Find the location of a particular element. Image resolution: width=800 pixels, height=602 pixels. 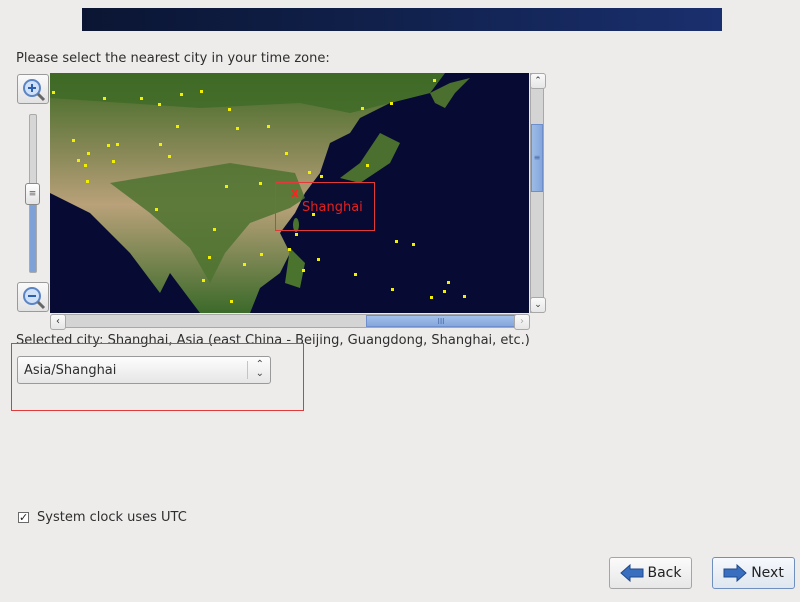

back-button: Back is located at coordinates (650, 573).